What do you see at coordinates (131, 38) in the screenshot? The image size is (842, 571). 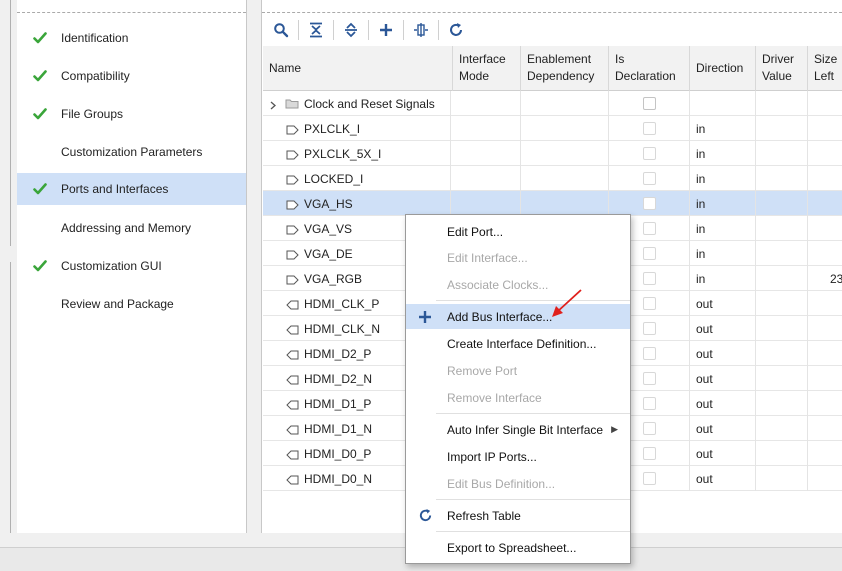 I see `nav-item-identification: Identification` at bounding box center [131, 38].